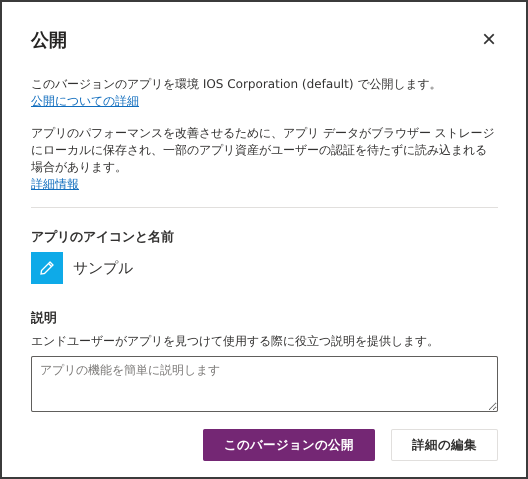  What do you see at coordinates (44, 318) in the screenshot?
I see `section-heading: 説明` at bounding box center [44, 318].